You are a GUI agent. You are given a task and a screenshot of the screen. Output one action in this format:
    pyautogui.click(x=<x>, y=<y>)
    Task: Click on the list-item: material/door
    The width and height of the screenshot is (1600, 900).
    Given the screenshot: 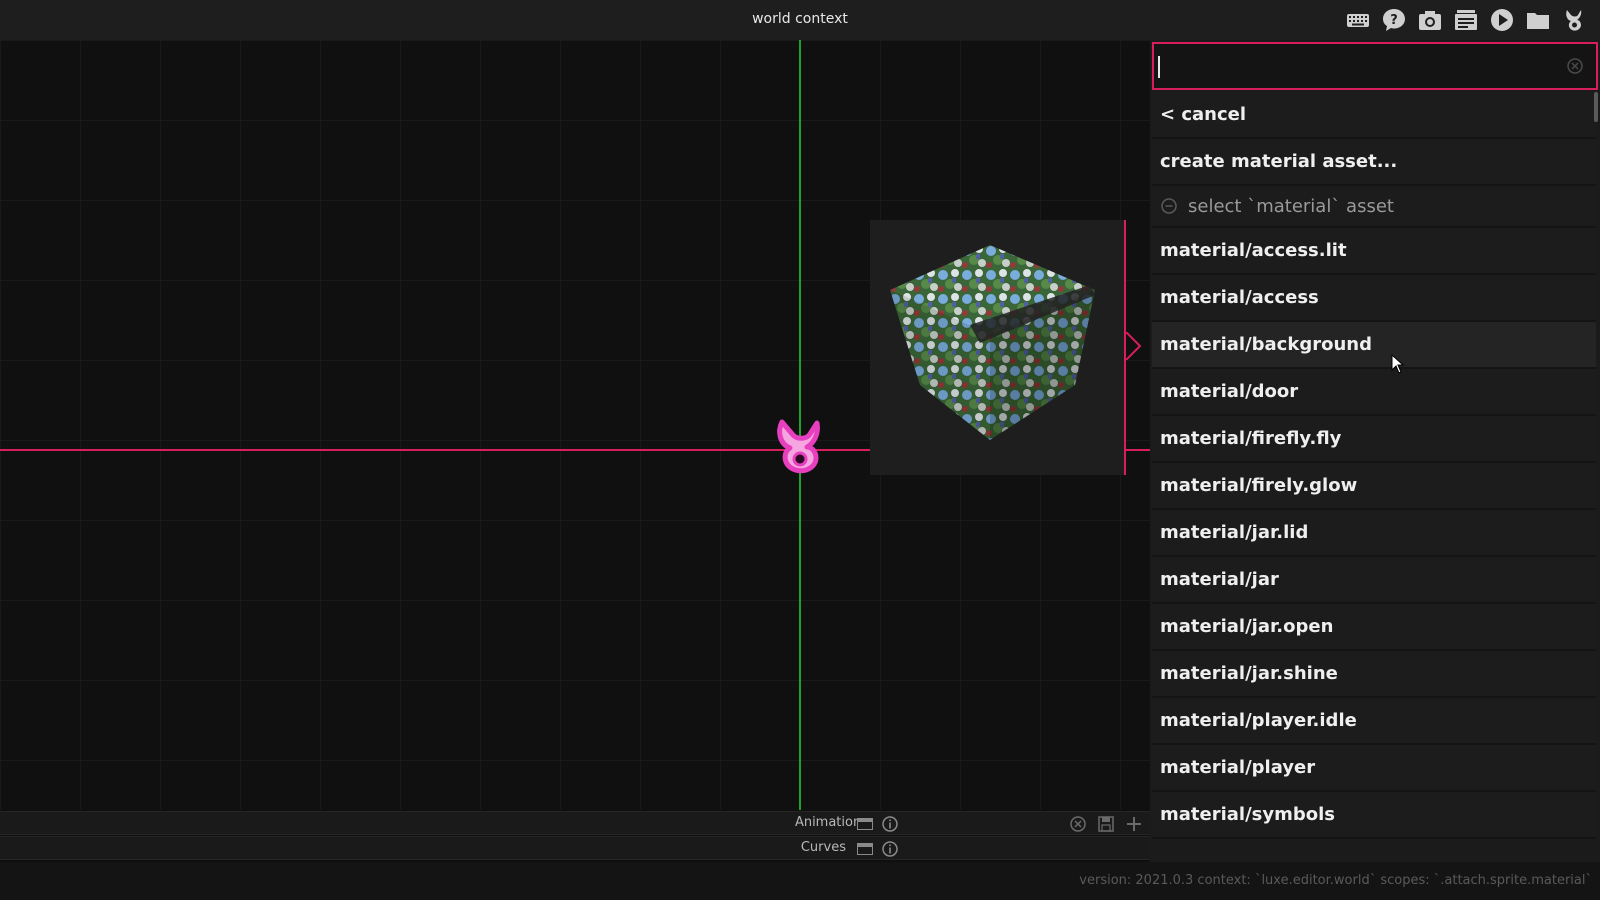 What is the action you would take?
    pyautogui.click(x=1374, y=392)
    